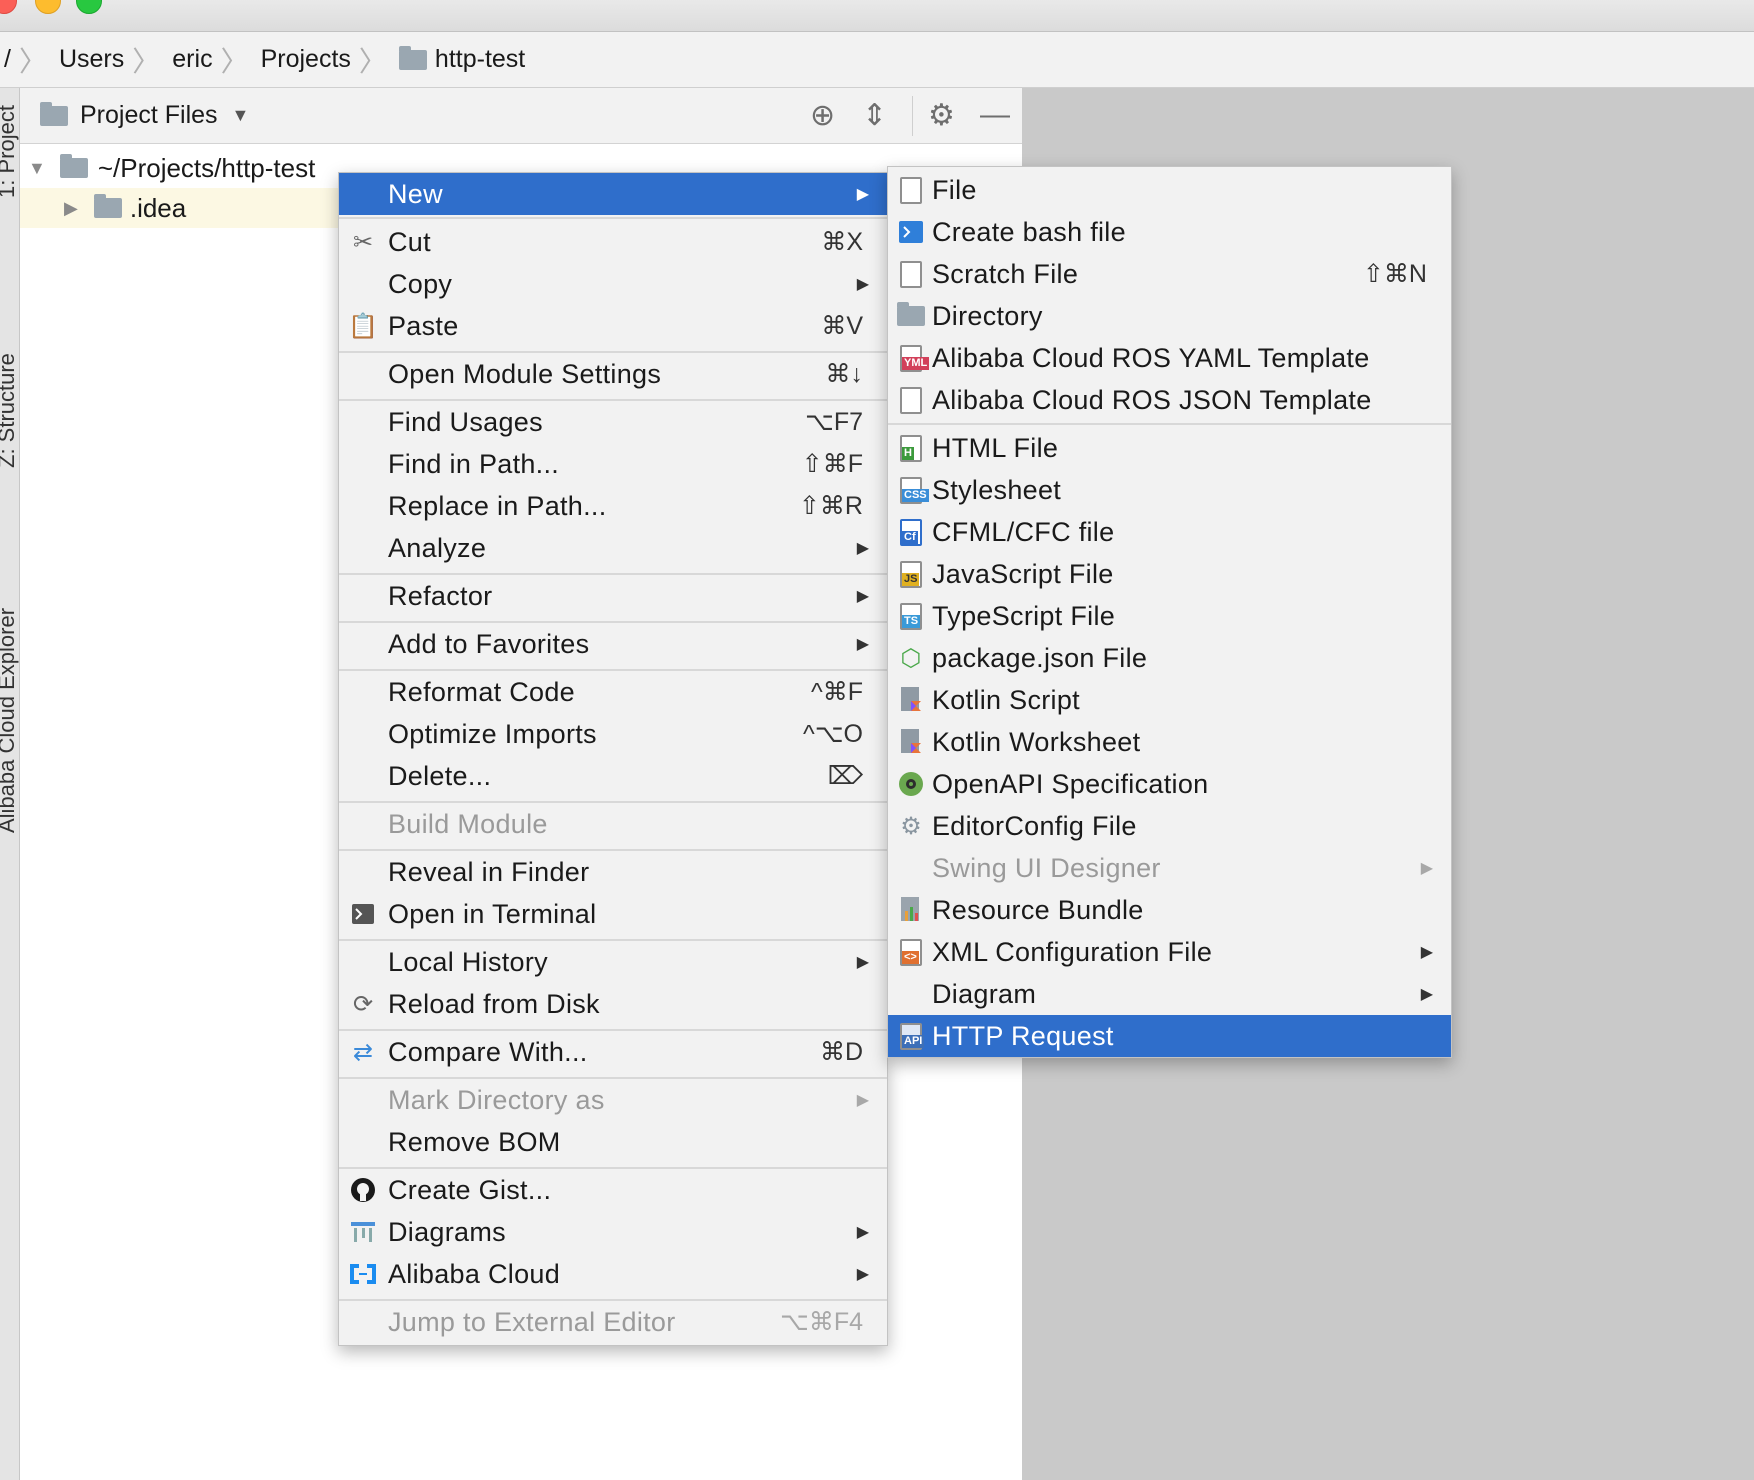  Describe the element at coordinates (1169, 316) in the screenshot. I see `submenu-item-directory: Directory` at that location.